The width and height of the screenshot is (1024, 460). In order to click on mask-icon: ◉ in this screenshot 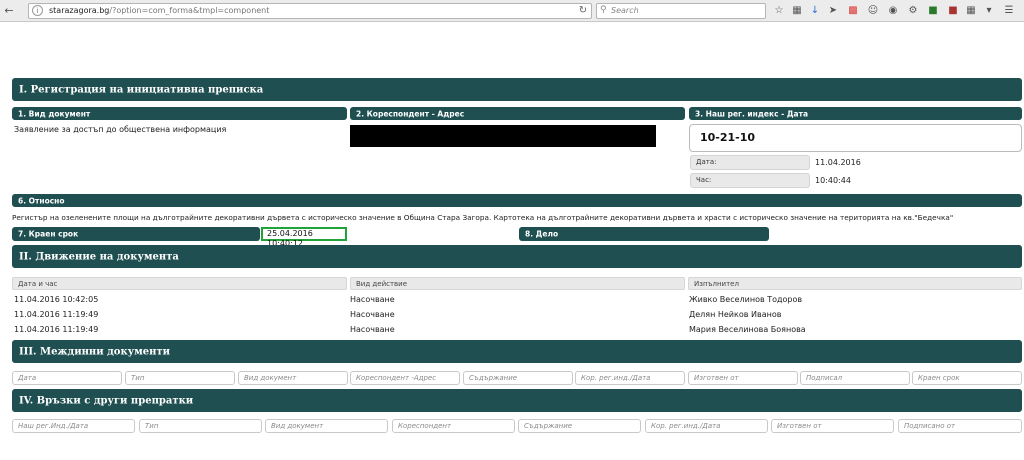, I will do `click(893, 11)`.